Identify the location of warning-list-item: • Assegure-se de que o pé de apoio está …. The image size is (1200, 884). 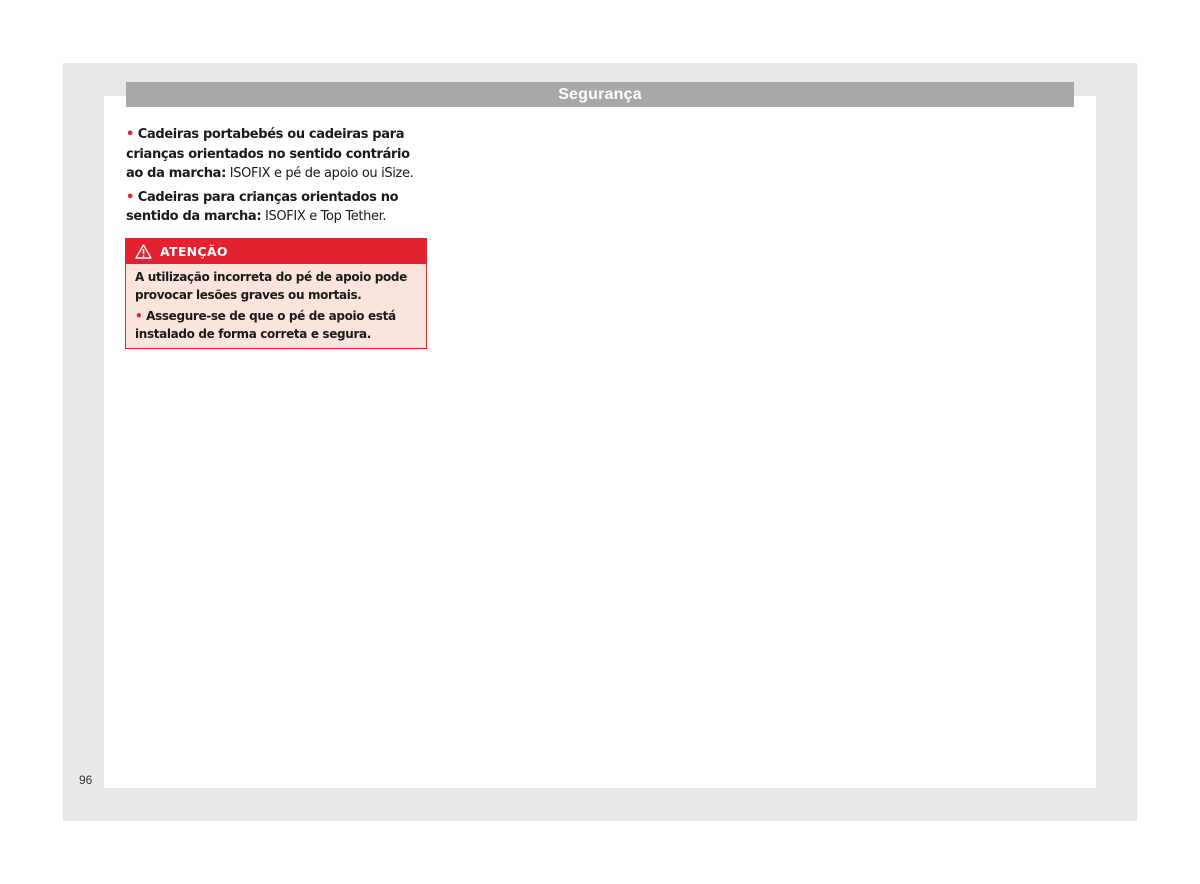
(276, 325).